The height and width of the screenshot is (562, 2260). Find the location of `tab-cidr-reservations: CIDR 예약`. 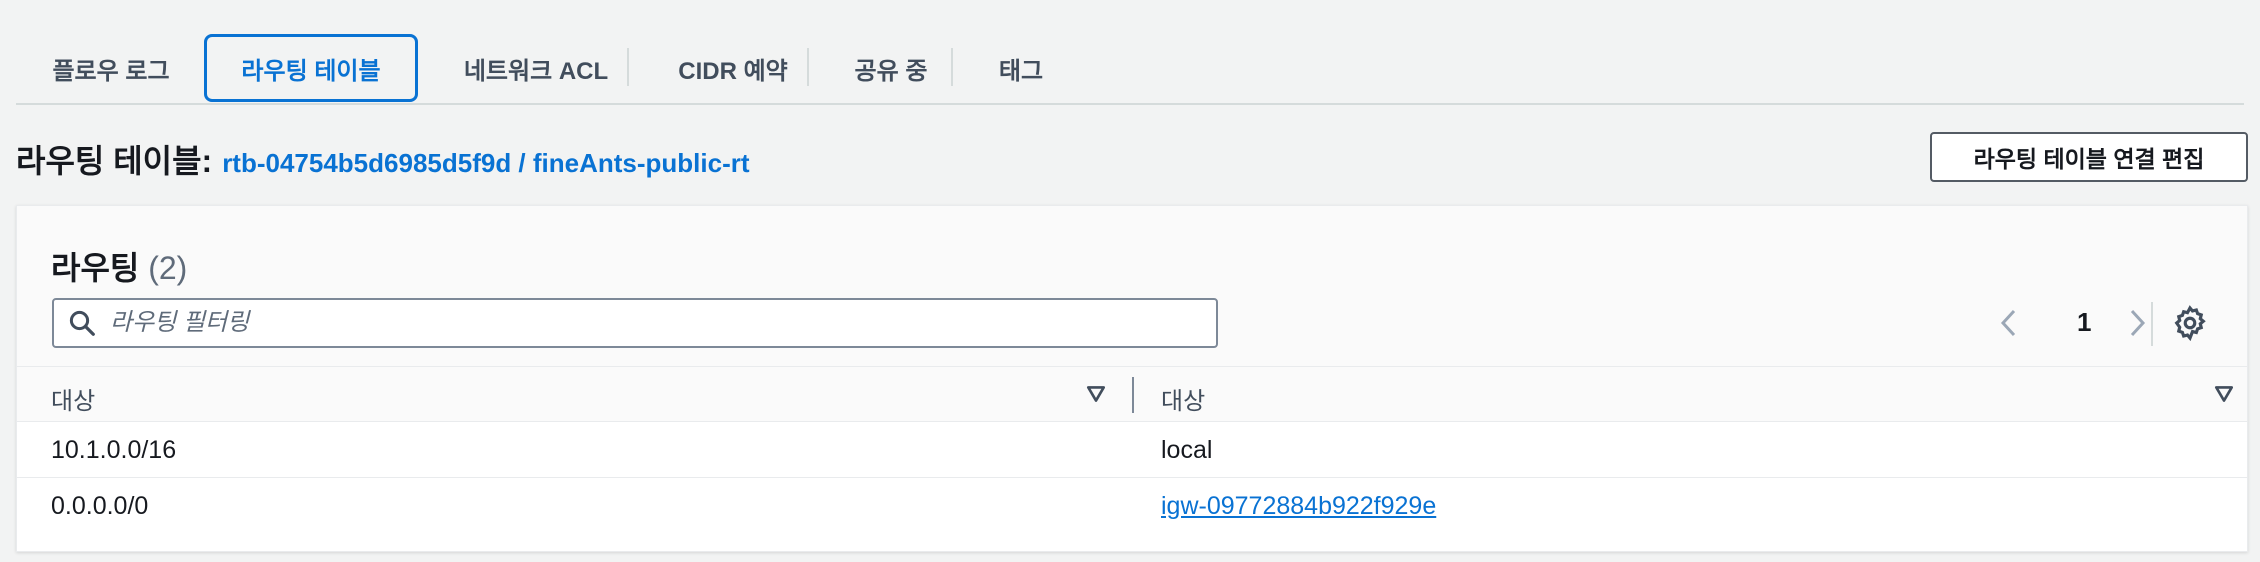

tab-cidr-reservations: CIDR 예약 is located at coordinates (733, 68).